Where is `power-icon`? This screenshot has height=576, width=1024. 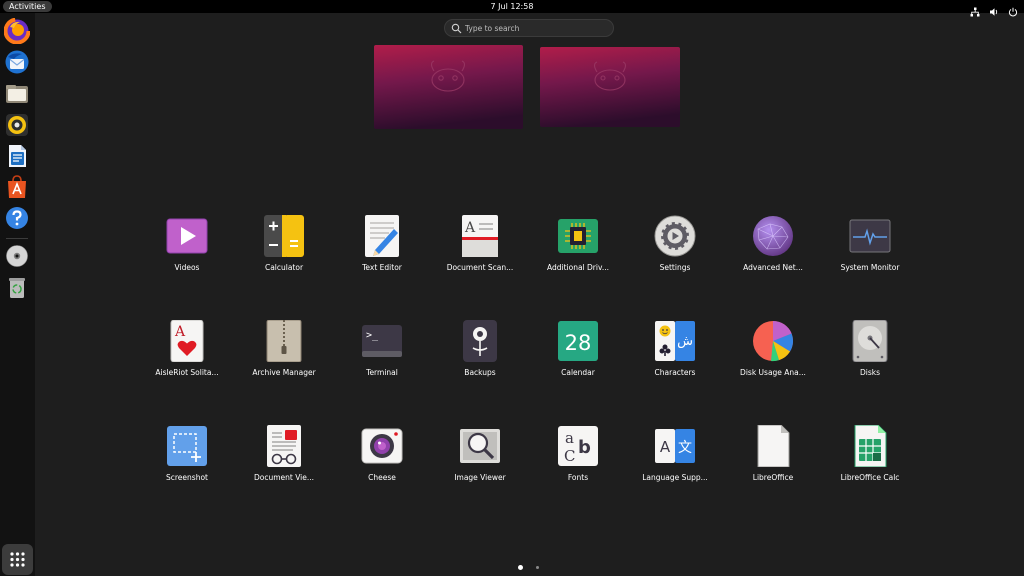
power-icon is located at coordinates (1013, 9).